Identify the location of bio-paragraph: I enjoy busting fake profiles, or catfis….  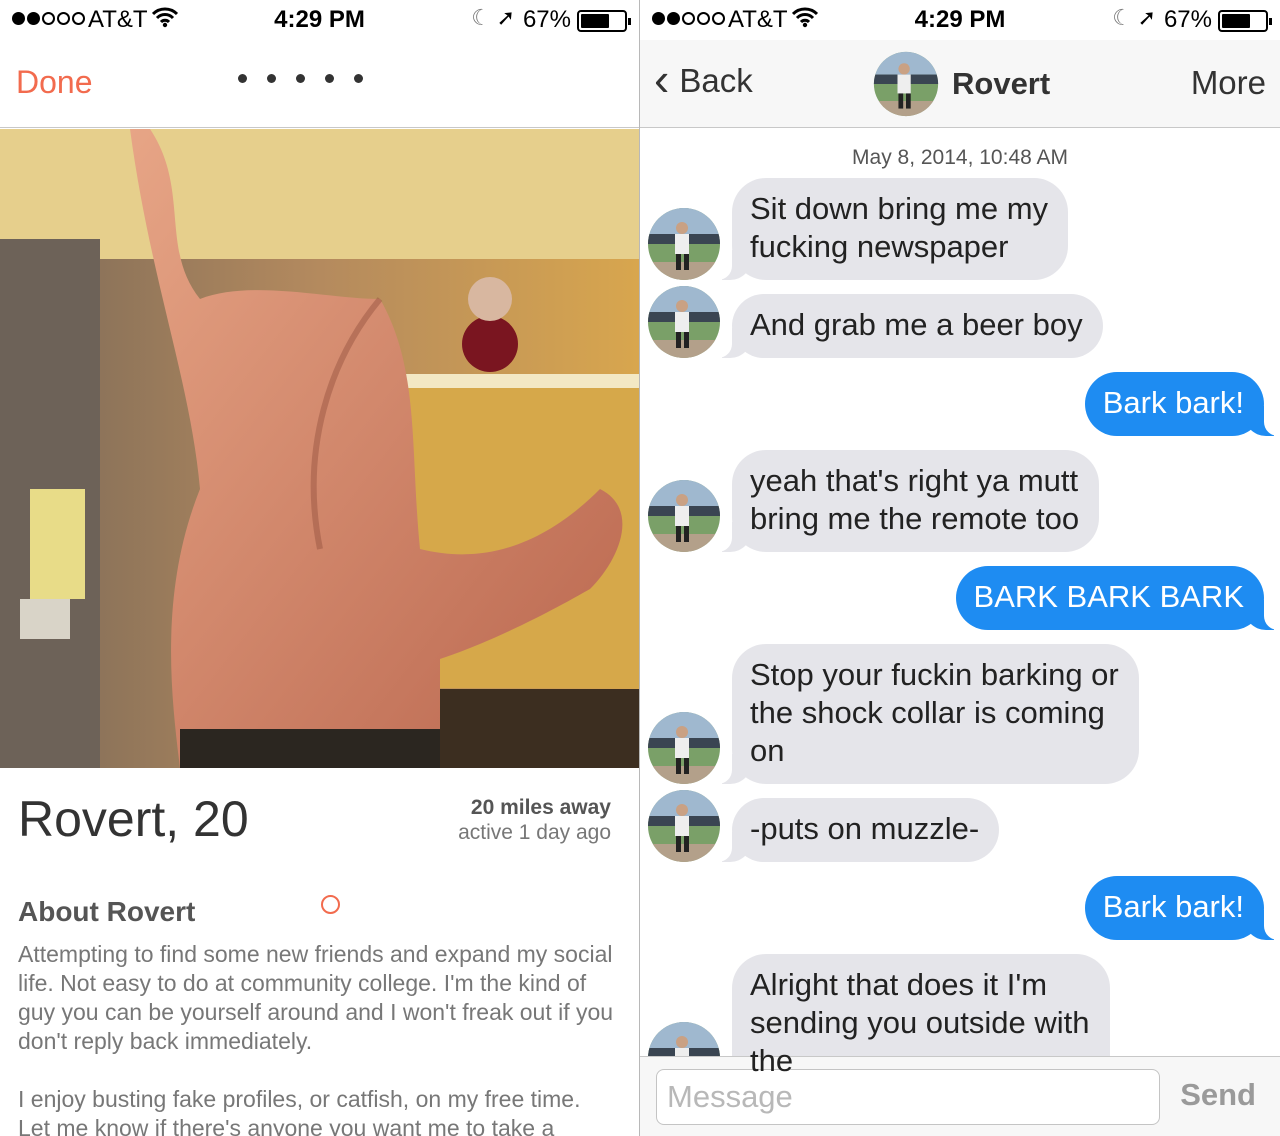
(299, 1111).